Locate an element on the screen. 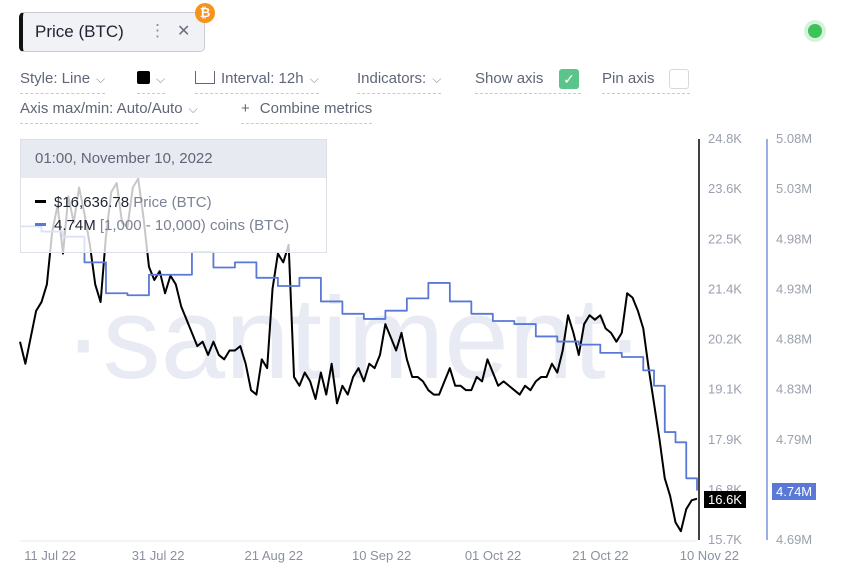 The image size is (850, 573). price-tick-label: 24.8K is located at coordinates (725, 138).